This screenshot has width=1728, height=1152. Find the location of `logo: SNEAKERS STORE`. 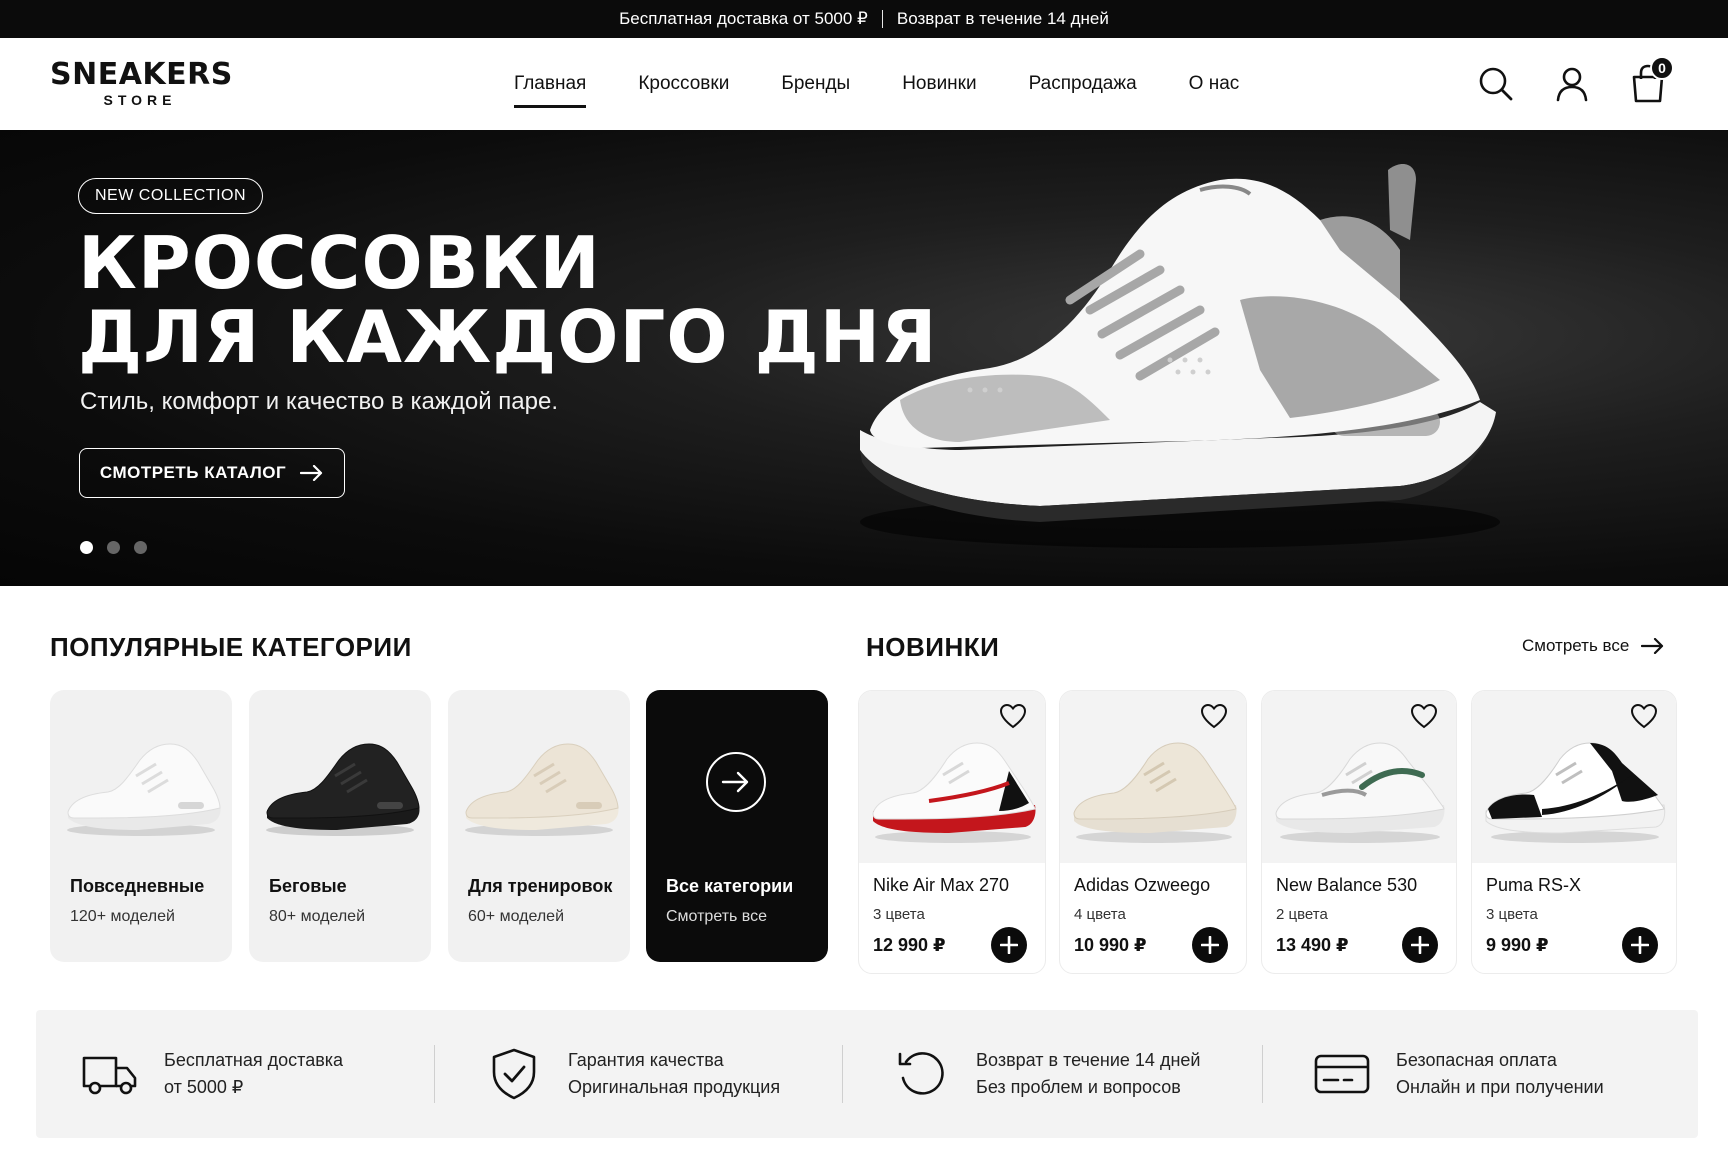

logo: SNEAKERS STORE is located at coordinates (141, 83).